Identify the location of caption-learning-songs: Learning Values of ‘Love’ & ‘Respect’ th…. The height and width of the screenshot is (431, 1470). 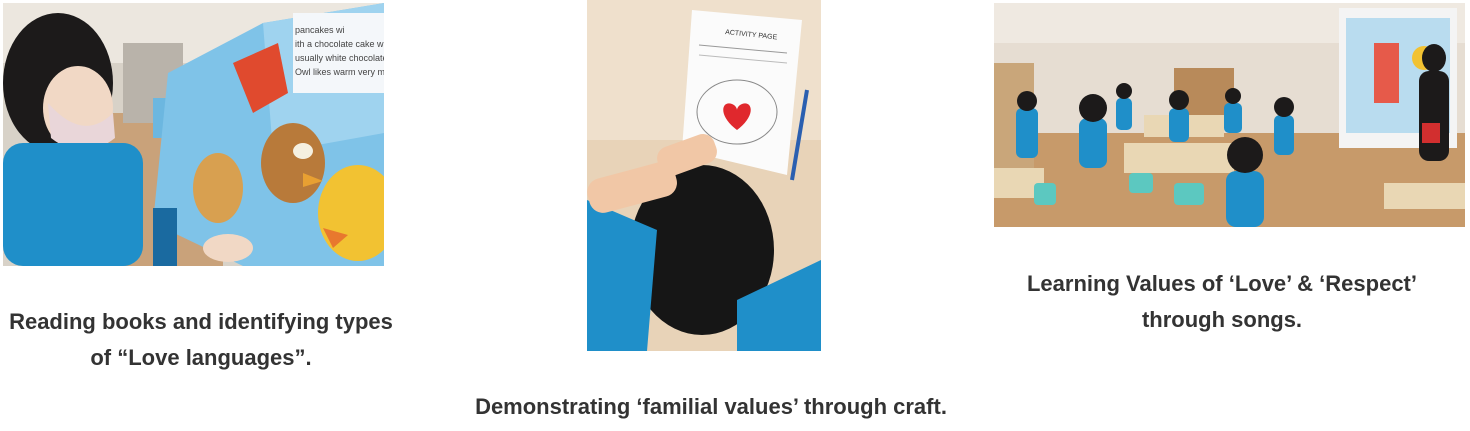
(1222, 302).